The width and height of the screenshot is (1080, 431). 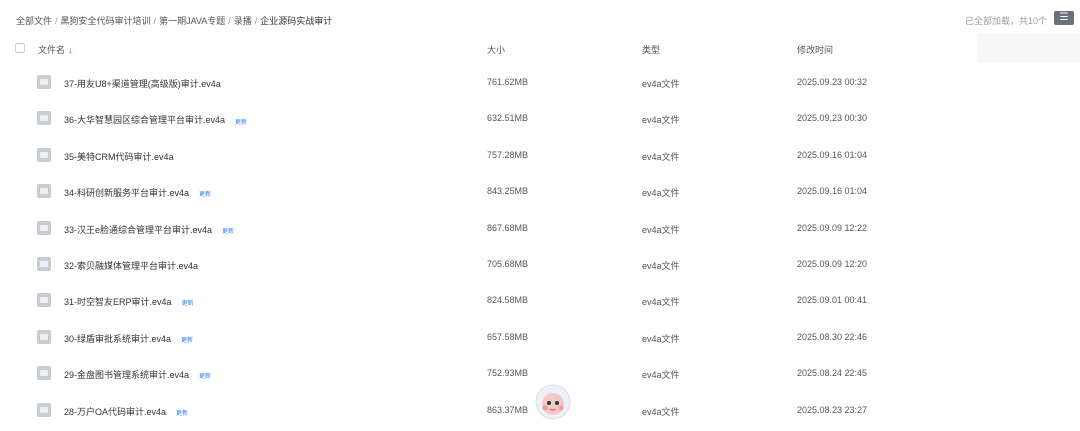 What do you see at coordinates (540, 48) in the screenshot?
I see `table-header: 文件名 ↓ 大小 类型 修改时间` at bounding box center [540, 48].